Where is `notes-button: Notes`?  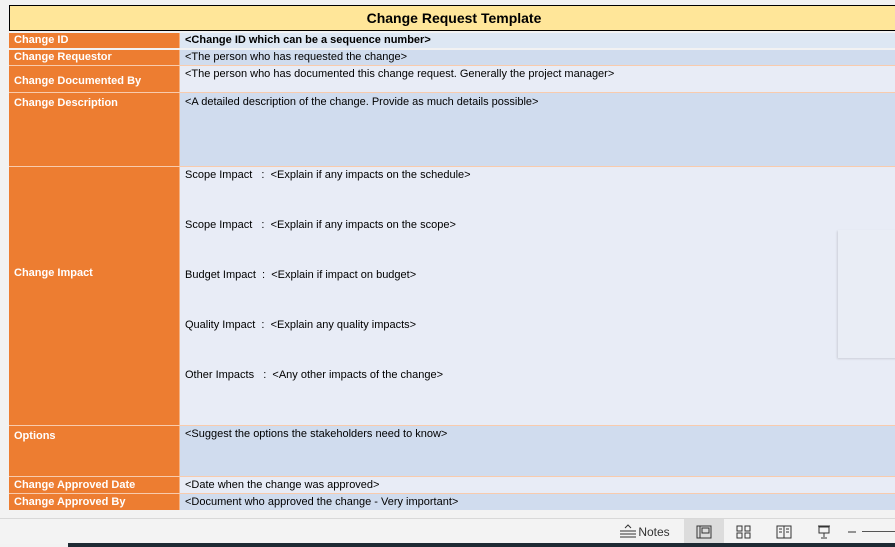
notes-button: Notes is located at coordinates (644, 531).